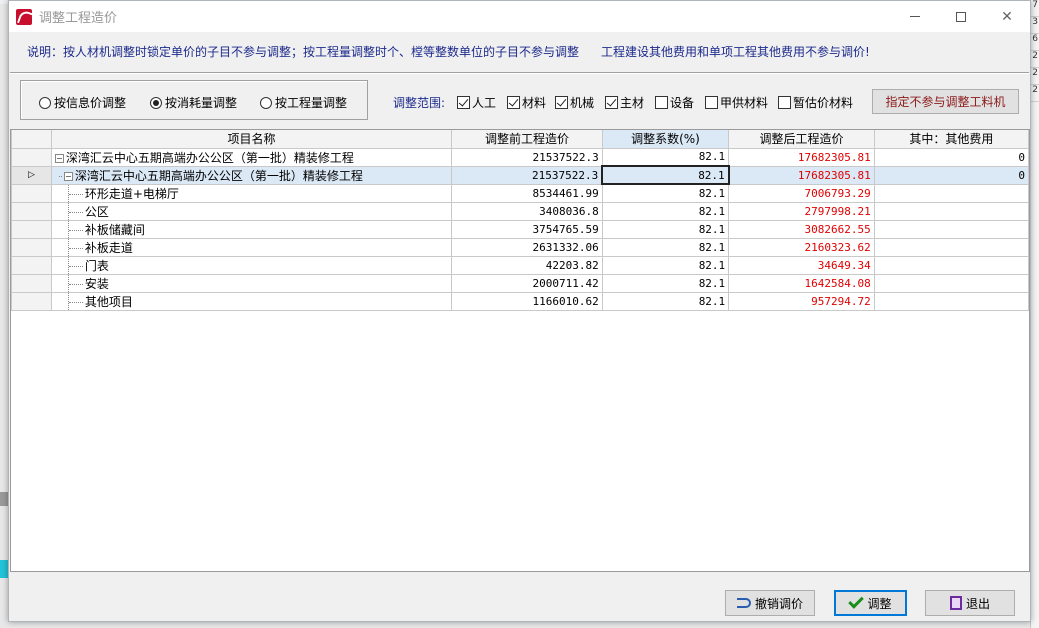 The height and width of the screenshot is (628, 1039). I want to click on exclude-materials-button: 指定不参与调整工料机, so click(945, 101).